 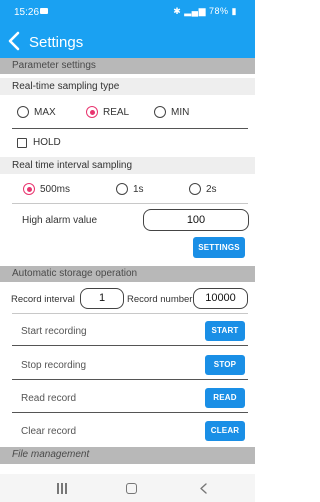 I want to click on radio-500ms: 500ms, so click(x=46, y=189).